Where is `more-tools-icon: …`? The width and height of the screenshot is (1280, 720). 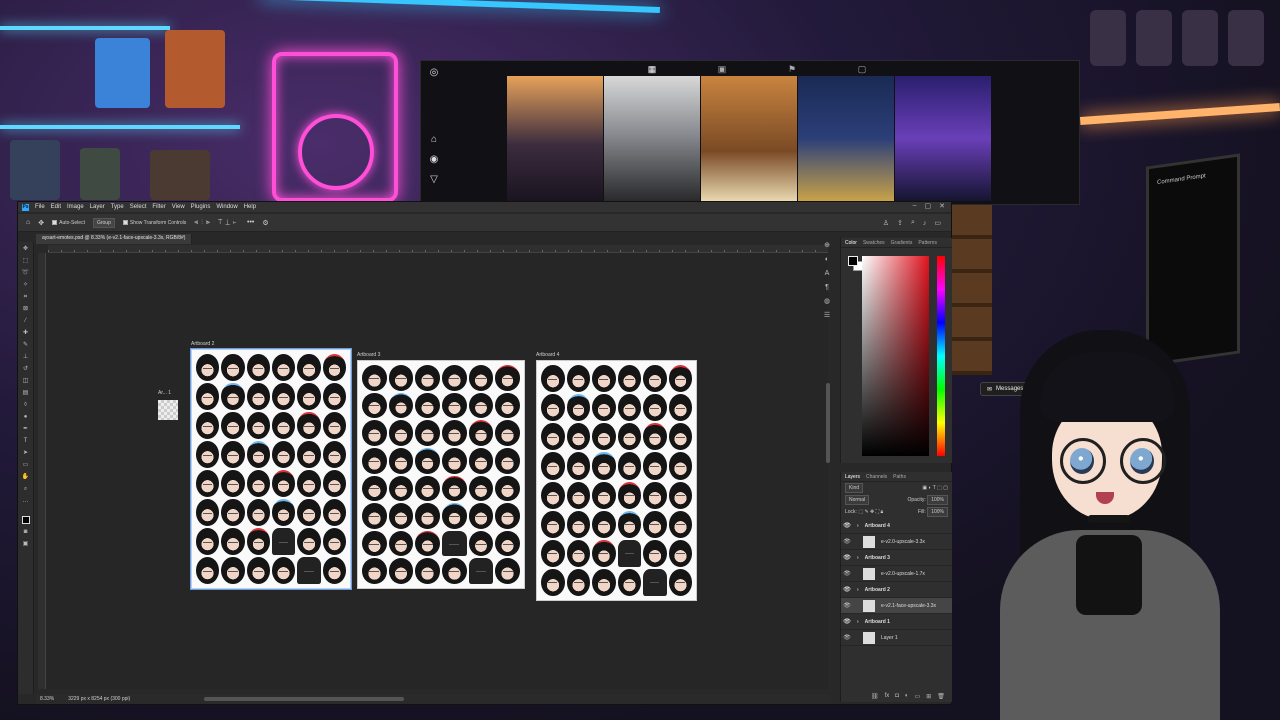 more-tools-icon: … is located at coordinates (26, 501).